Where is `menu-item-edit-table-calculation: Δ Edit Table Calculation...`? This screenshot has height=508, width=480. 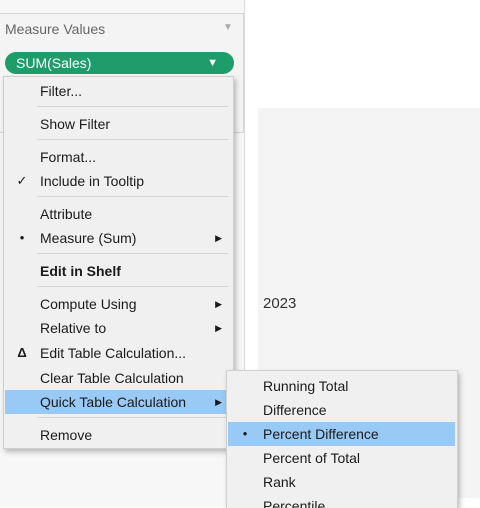
menu-item-edit-table-calculation: Δ Edit Table Calculation... is located at coordinates (118, 353).